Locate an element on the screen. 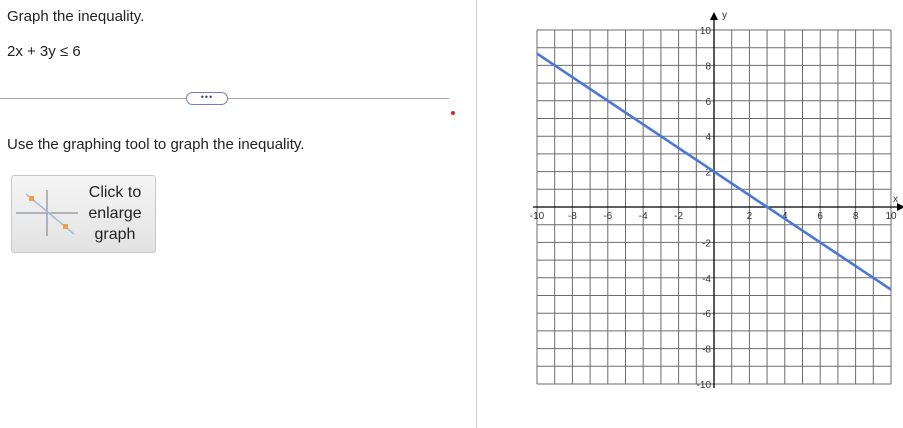 This screenshot has width=903, height=428. x-tick-label: -10 is located at coordinates (537, 216).